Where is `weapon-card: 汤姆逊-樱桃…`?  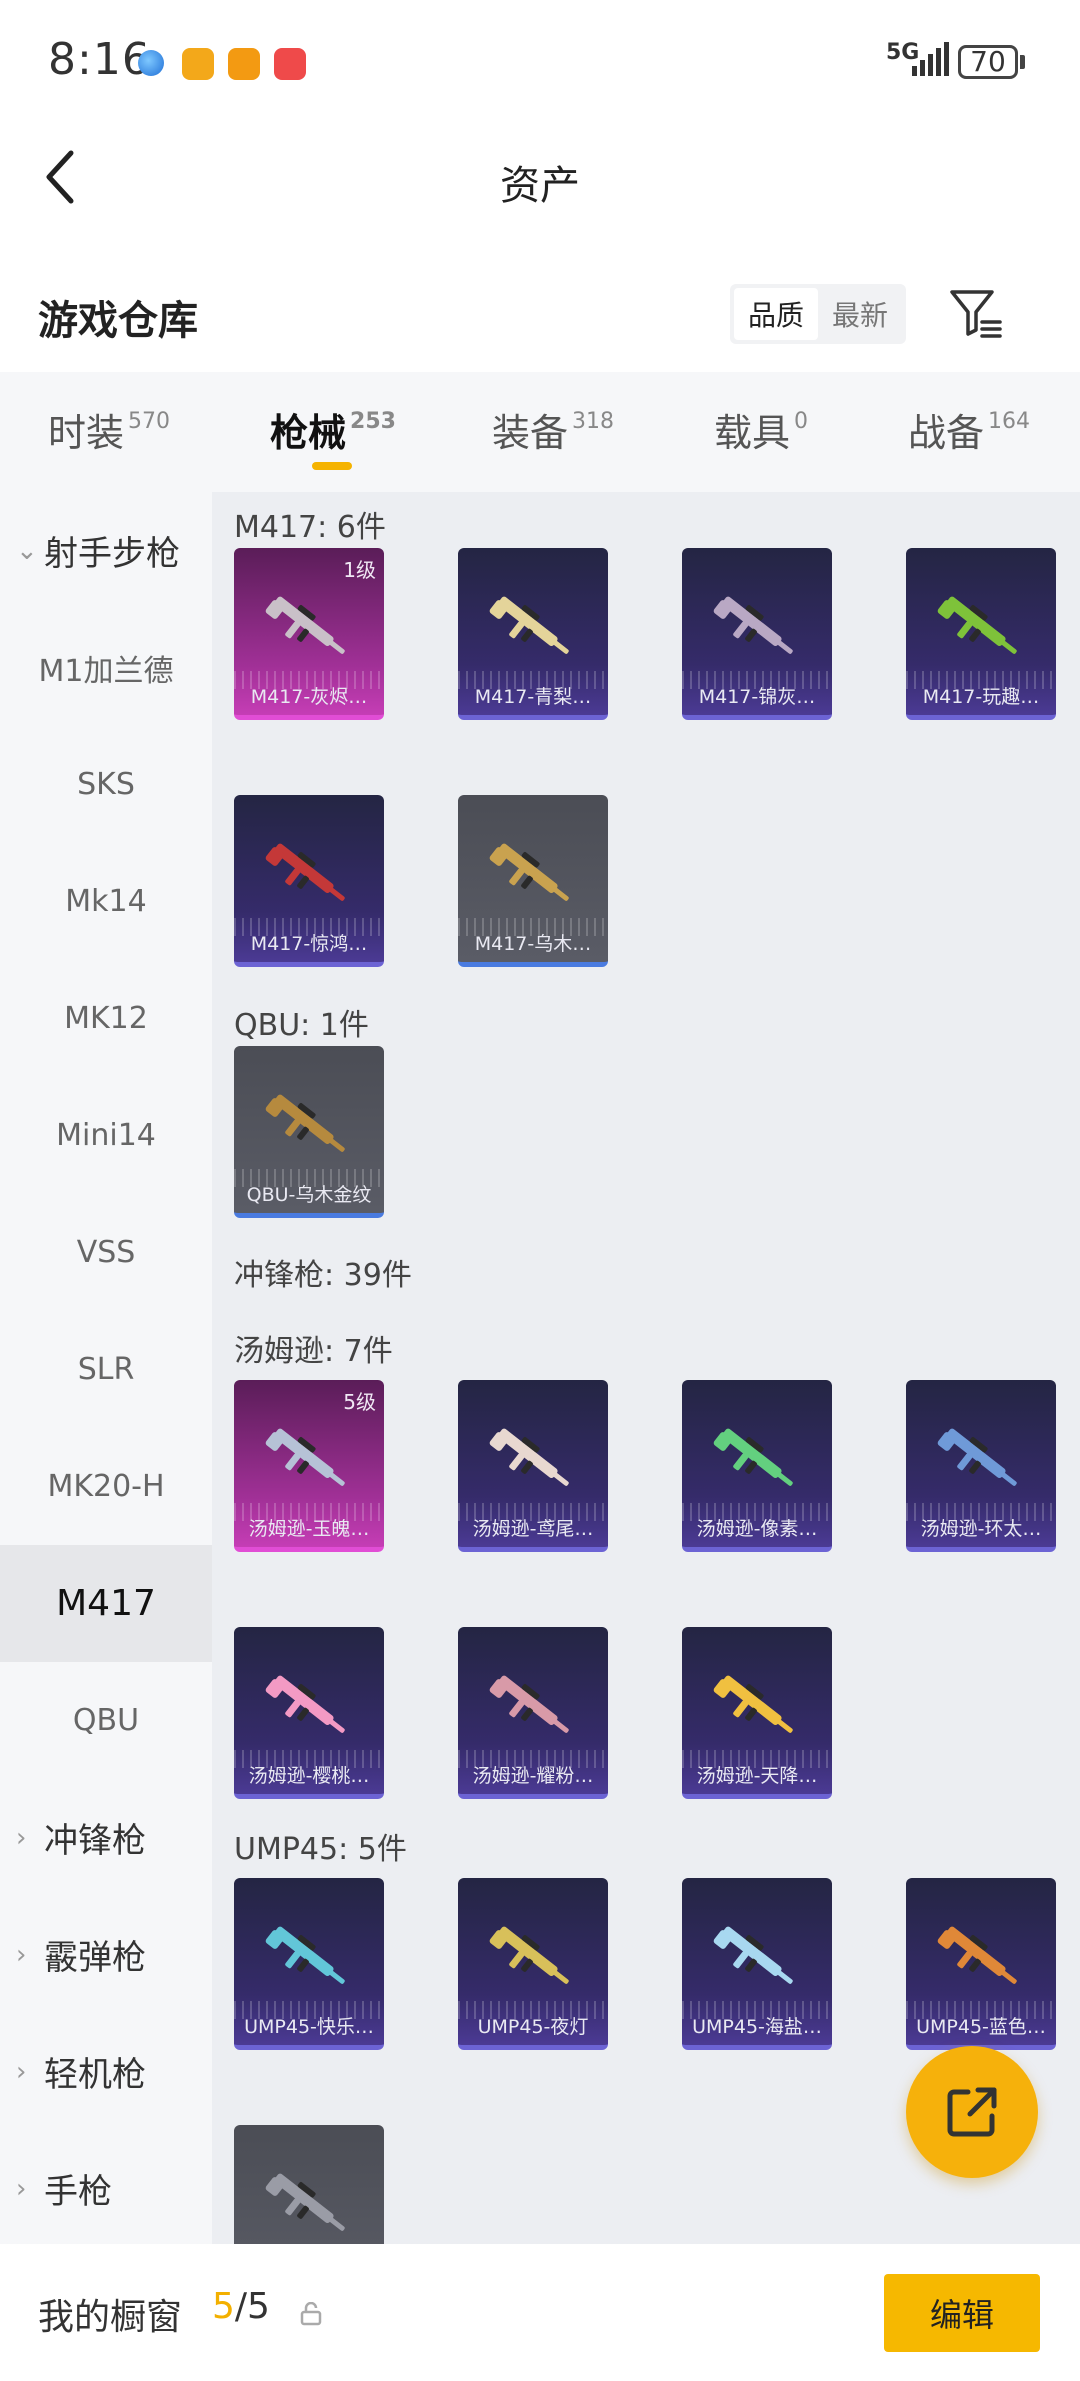
weapon-card: 汤姆逊-樱桃… is located at coordinates (309, 1713).